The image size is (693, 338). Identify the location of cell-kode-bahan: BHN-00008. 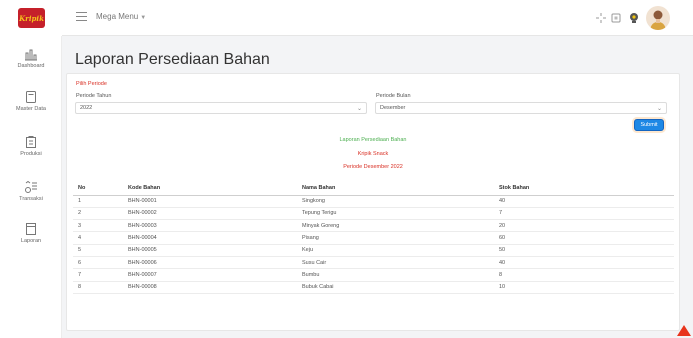
(210, 287).